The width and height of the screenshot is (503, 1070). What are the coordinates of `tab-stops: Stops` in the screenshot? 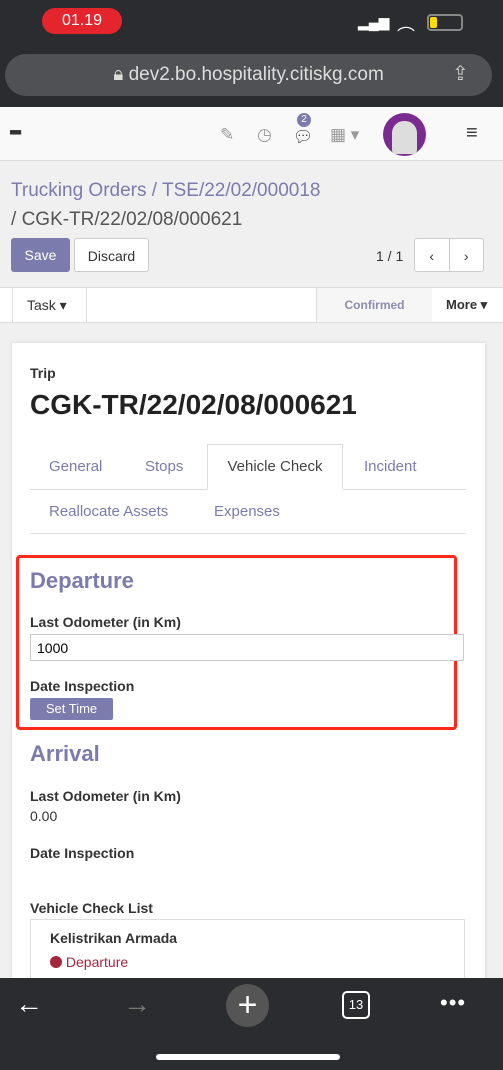 It's located at (164, 466).